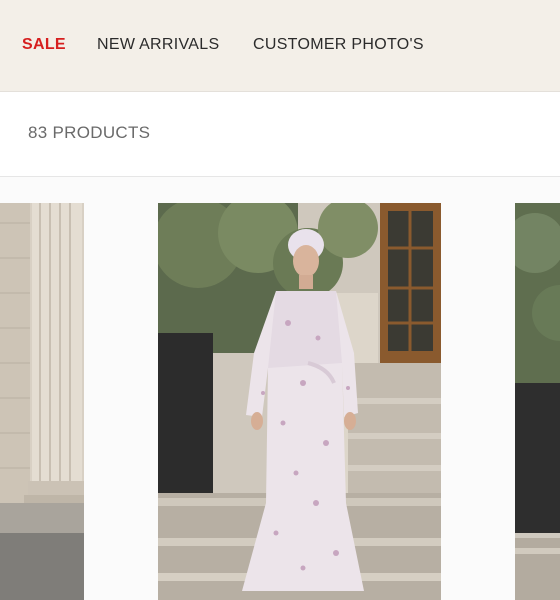  What do you see at coordinates (89, 132) in the screenshot?
I see `product-count: 83 PRODUCTS` at bounding box center [89, 132].